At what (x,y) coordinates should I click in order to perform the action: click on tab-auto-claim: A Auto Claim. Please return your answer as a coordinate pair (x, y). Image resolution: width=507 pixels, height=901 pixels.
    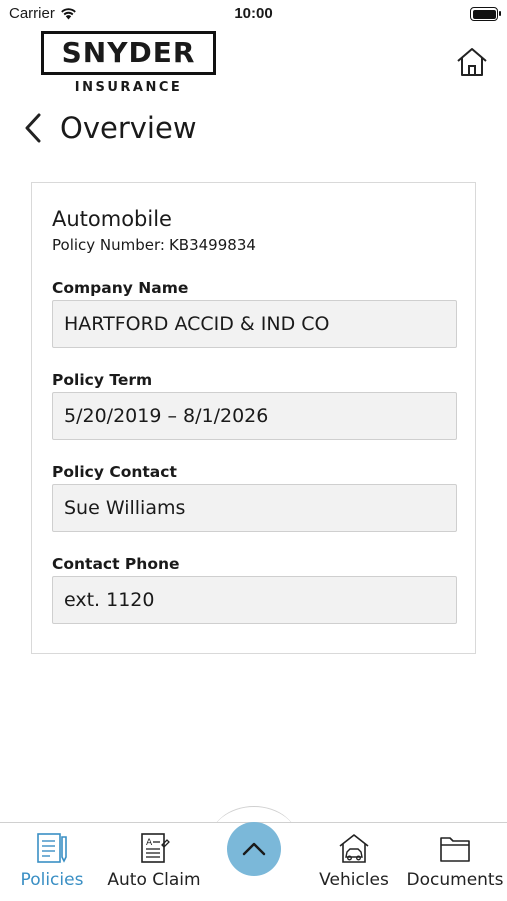
    Looking at the image, I should click on (154, 862).